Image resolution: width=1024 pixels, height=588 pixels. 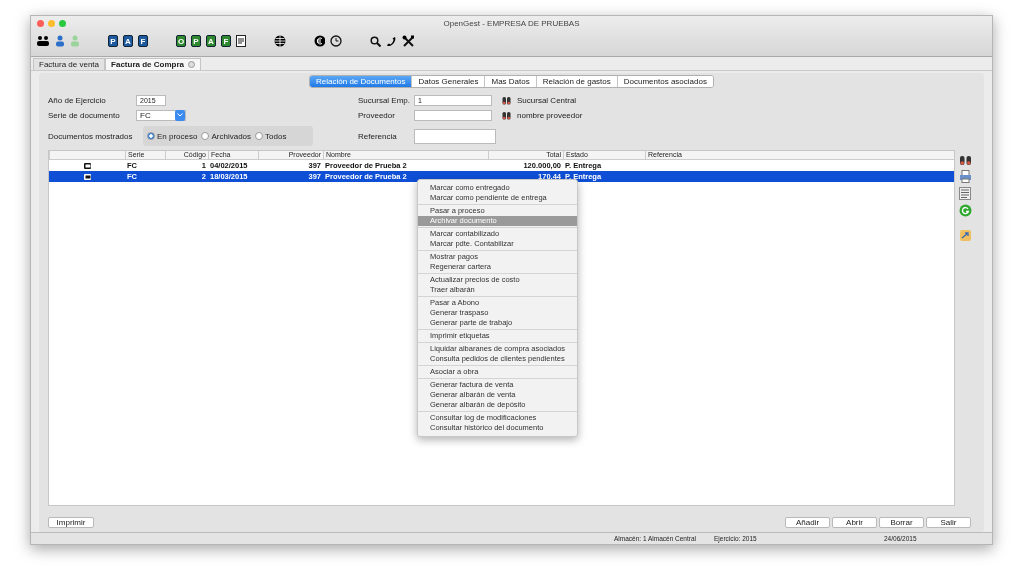 I want to click on radio-label: Archivados, so click(x=231, y=136).